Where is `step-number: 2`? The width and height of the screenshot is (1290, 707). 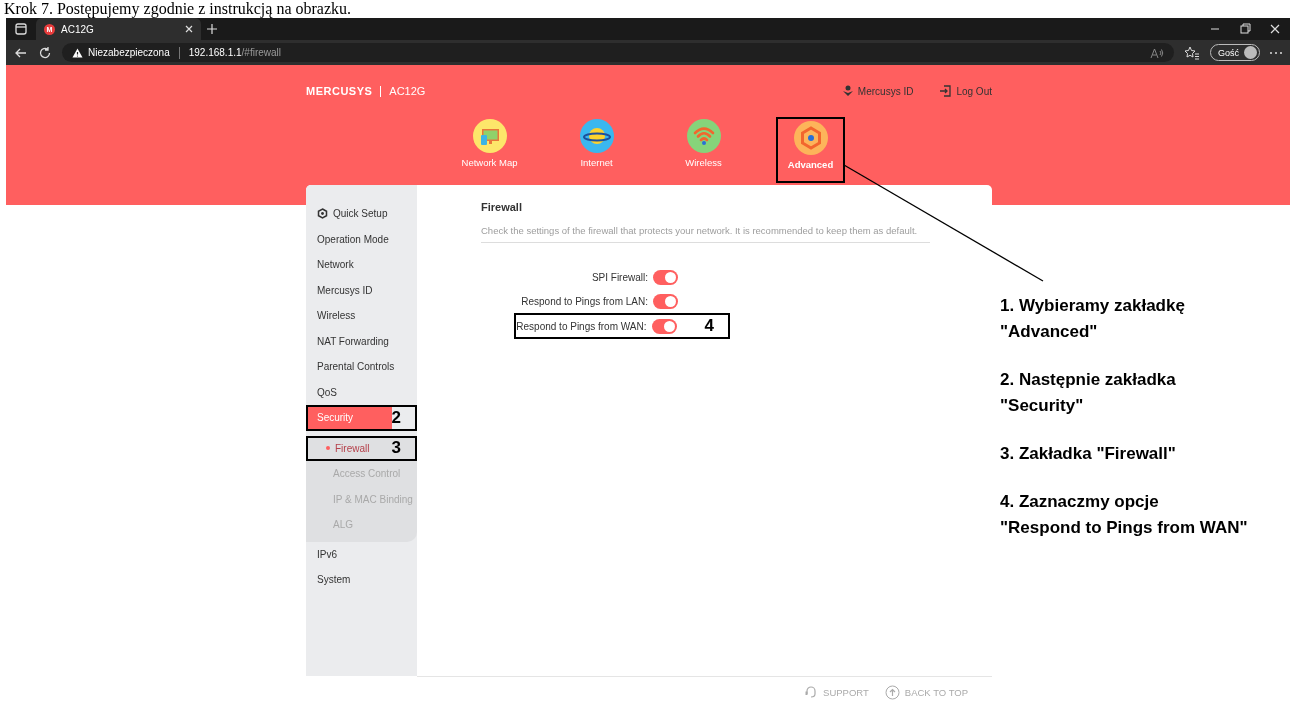
step-number: 2 is located at coordinates (396, 417).